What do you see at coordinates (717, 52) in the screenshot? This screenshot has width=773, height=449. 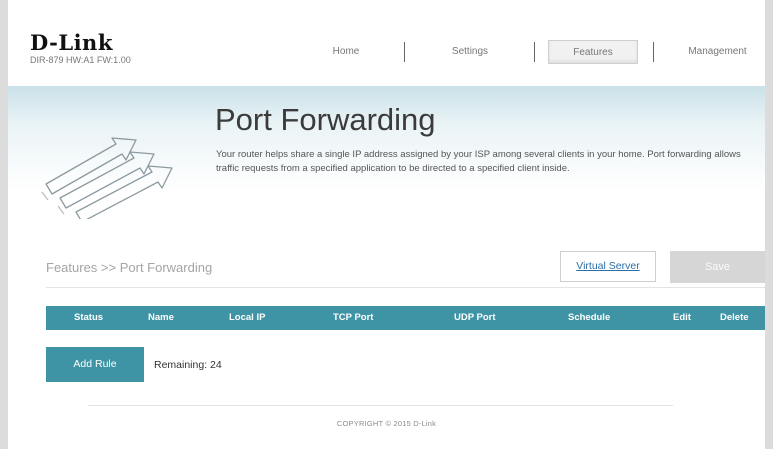 I see `nav-management: Management` at bounding box center [717, 52].